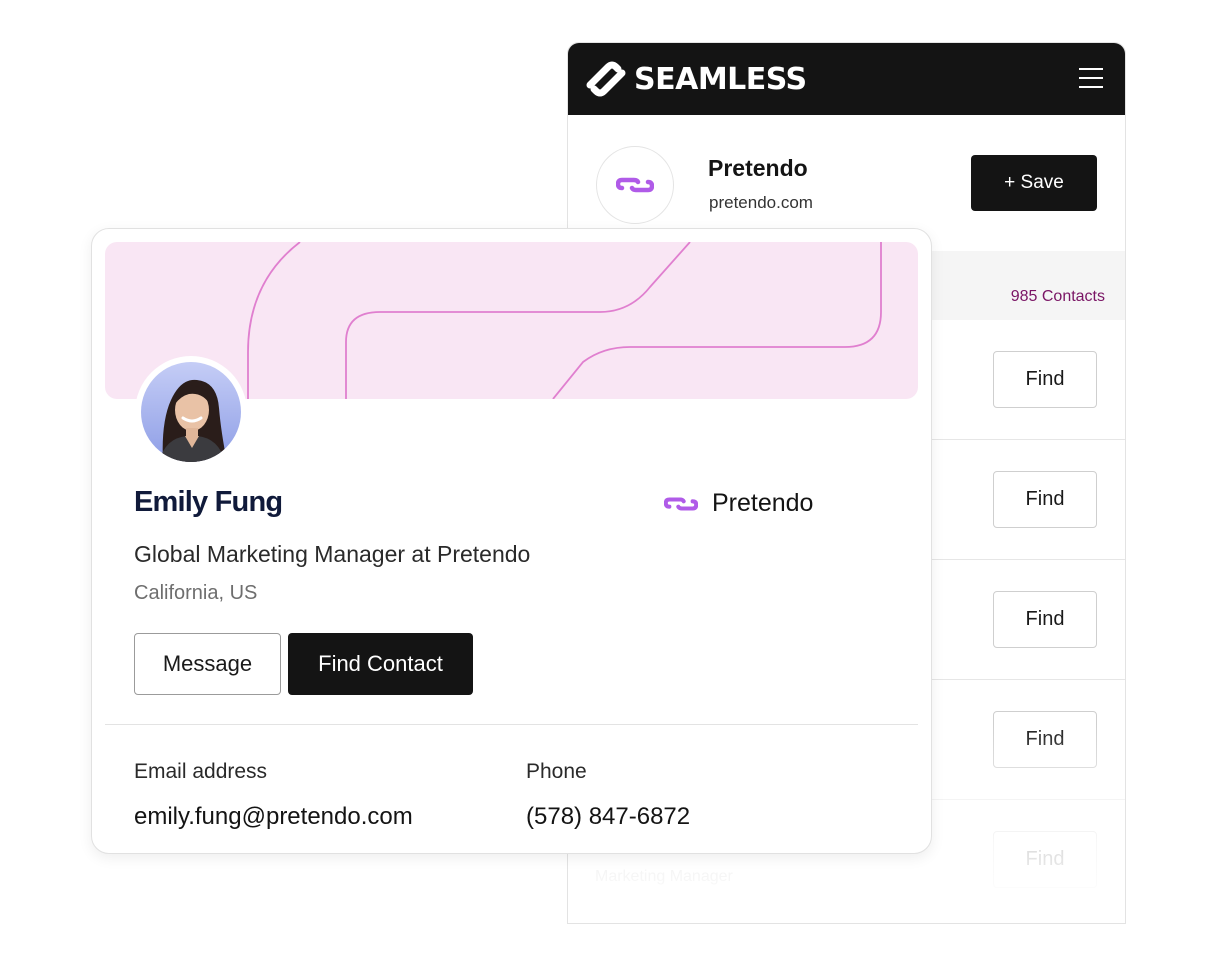 The width and height of the screenshot is (1216, 972). What do you see at coordinates (511, 724) in the screenshot?
I see `divider` at bounding box center [511, 724].